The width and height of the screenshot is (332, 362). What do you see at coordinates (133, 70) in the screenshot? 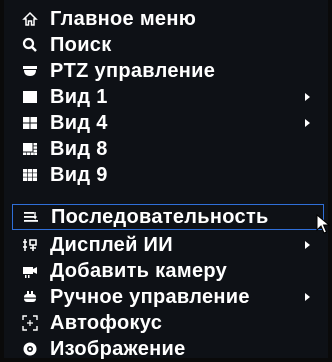
I see `menu-item-label: PTZ управление` at bounding box center [133, 70].